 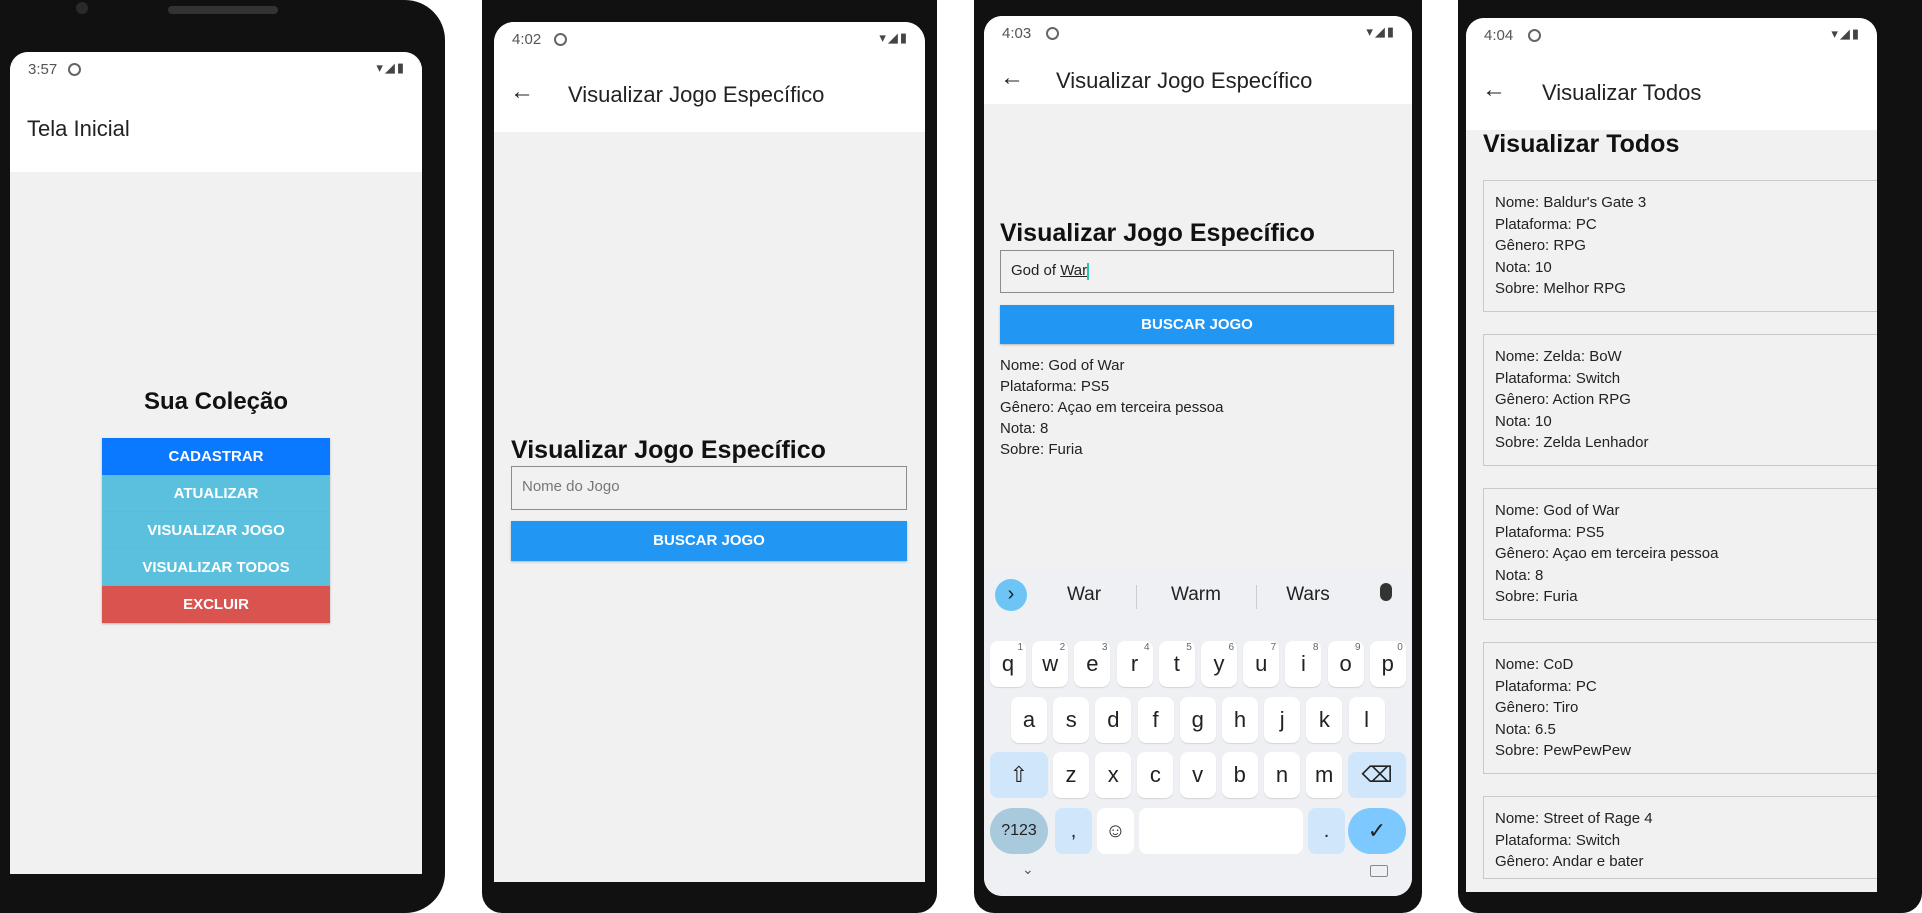 What do you see at coordinates (1308, 595) in the screenshot?
I see `suggestion-3: Wars` at bounding box center [1308, 595].